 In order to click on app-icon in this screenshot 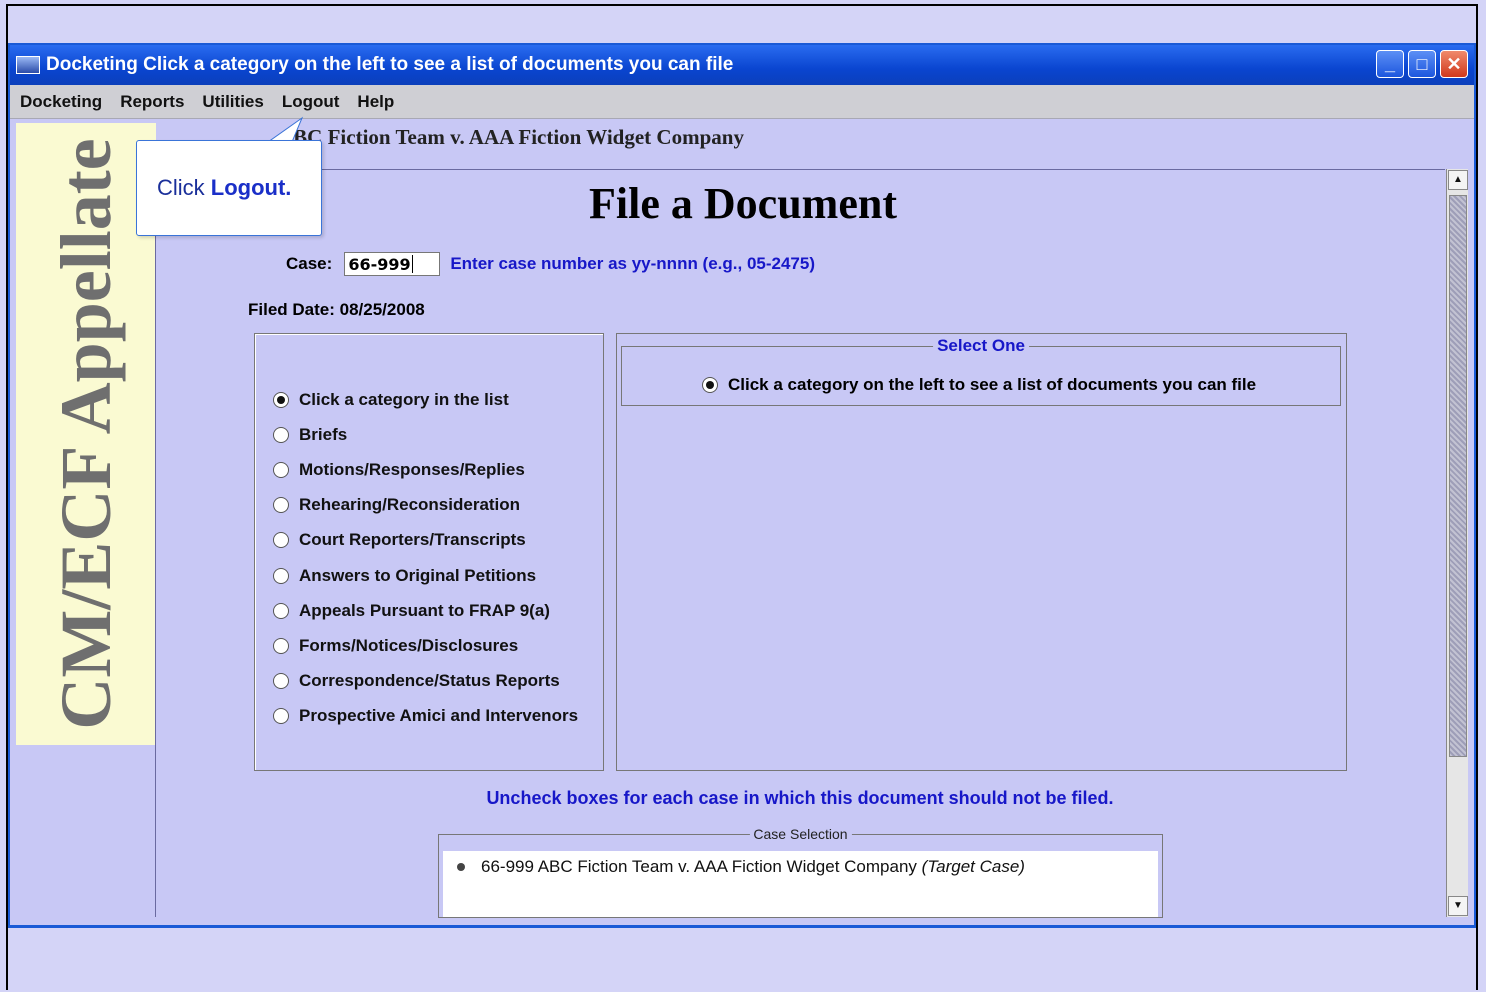, I will do `click(28, 65)`.